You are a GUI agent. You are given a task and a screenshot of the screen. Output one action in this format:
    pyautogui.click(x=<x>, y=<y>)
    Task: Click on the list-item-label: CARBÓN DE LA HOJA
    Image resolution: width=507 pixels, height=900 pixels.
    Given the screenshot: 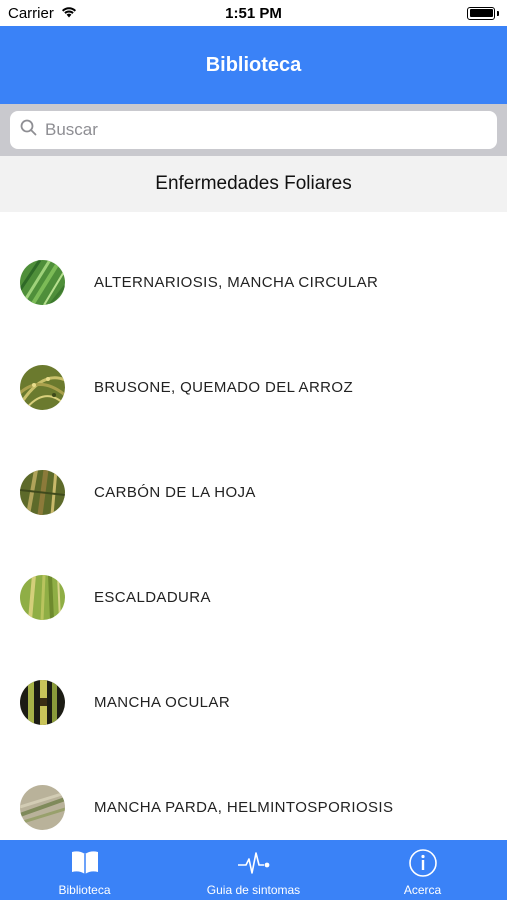 What is the action you would take?
    pyautogui.click(x=175, y=492)
    